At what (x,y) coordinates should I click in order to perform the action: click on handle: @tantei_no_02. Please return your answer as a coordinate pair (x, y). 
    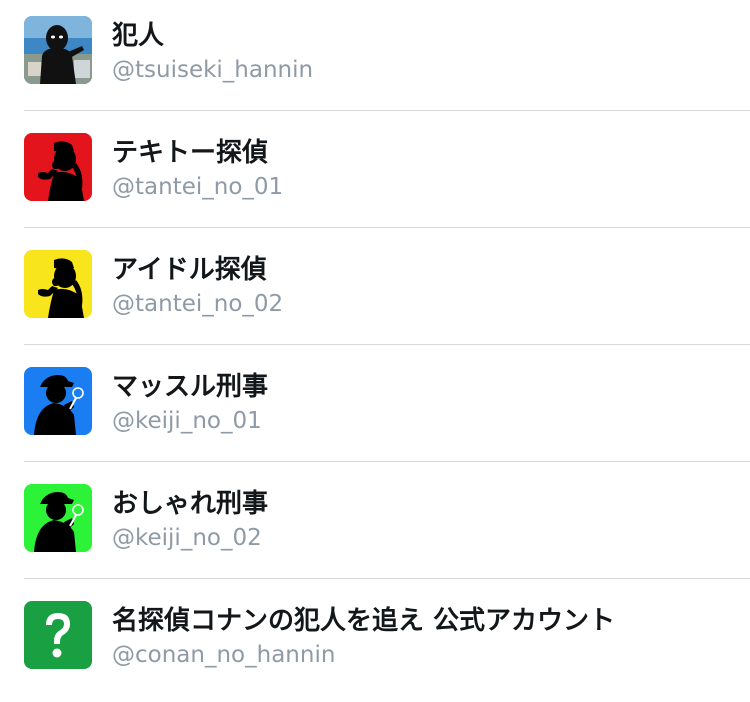
    Looking at the image, I should click on (198, 304).